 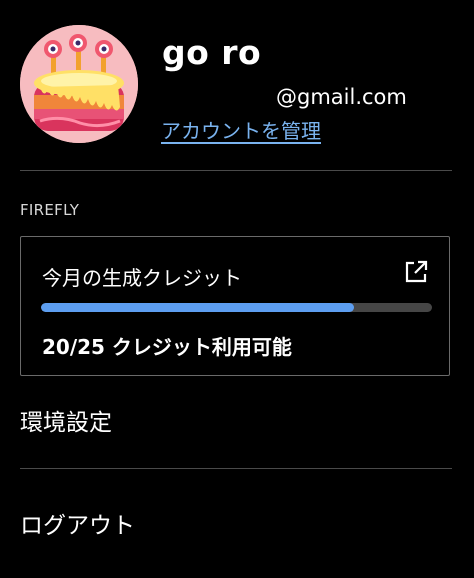 What do you see at coordinates (77, 523) in the screenshot?
I see `logout-menu-item: ログアウト` at bounding box center [77, 523].